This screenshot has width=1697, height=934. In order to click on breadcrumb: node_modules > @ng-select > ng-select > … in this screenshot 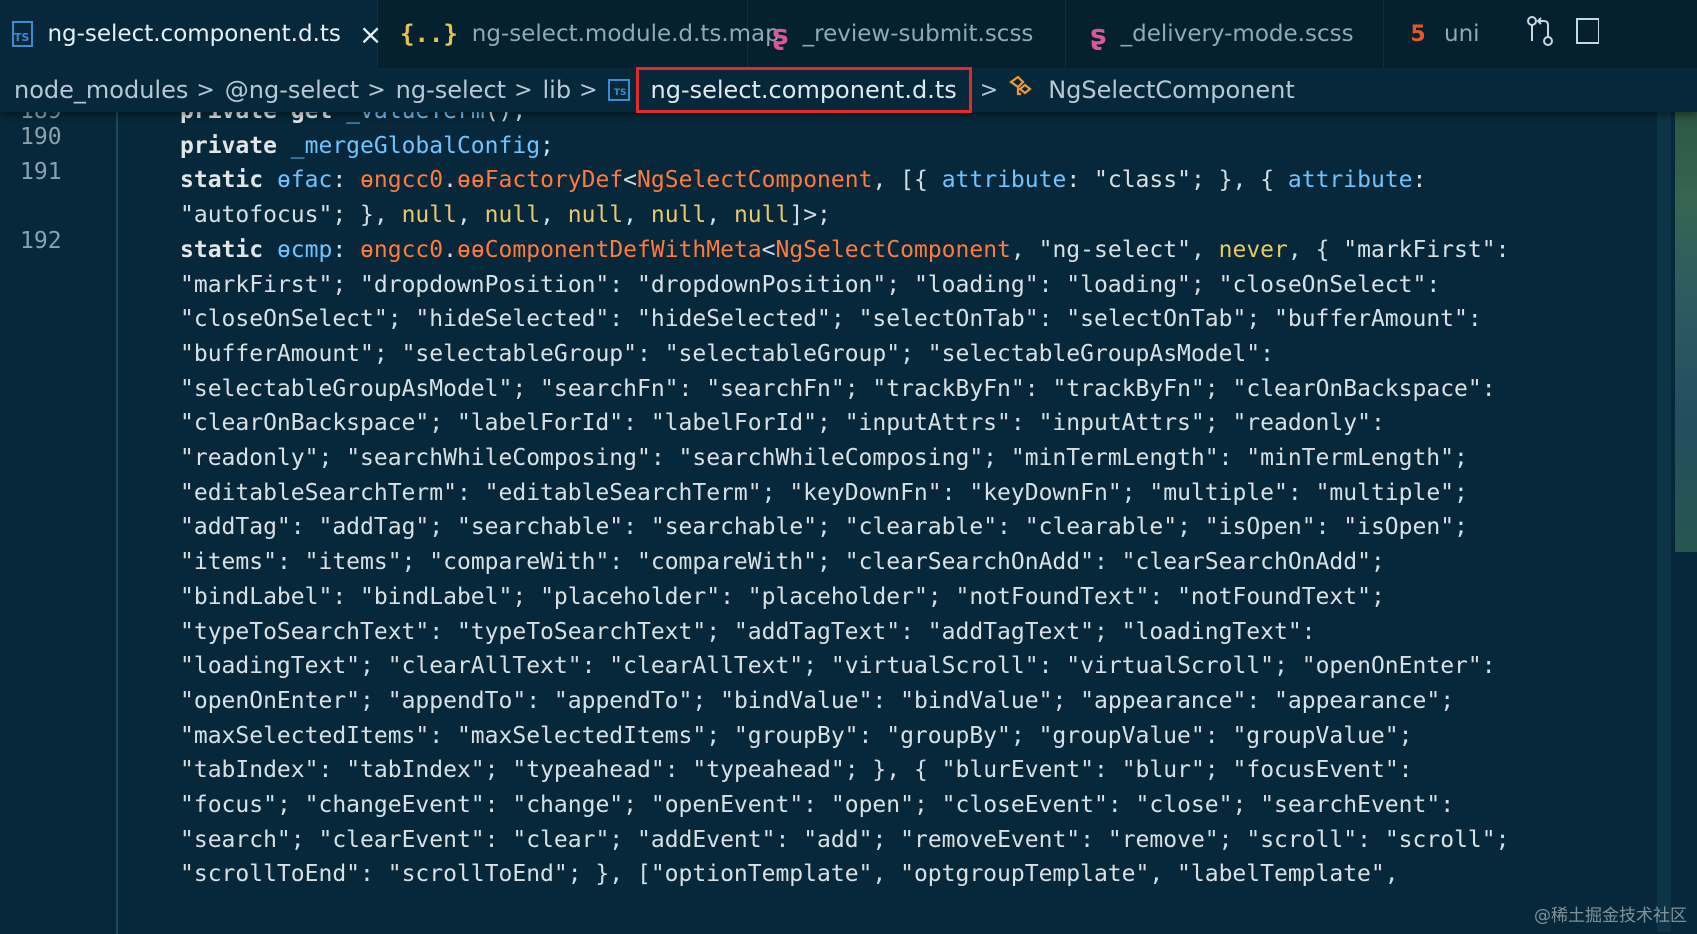, I will do `click(848, 90)`.